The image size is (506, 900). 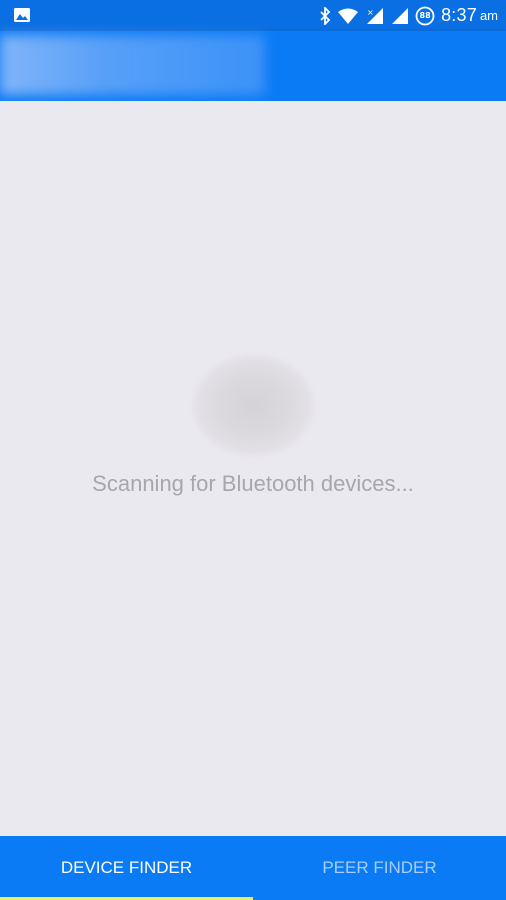 What do you see at coordinates (488, 15) in the screenshot?
I see `clock-ampm: am` at bounding box center [488, 15].